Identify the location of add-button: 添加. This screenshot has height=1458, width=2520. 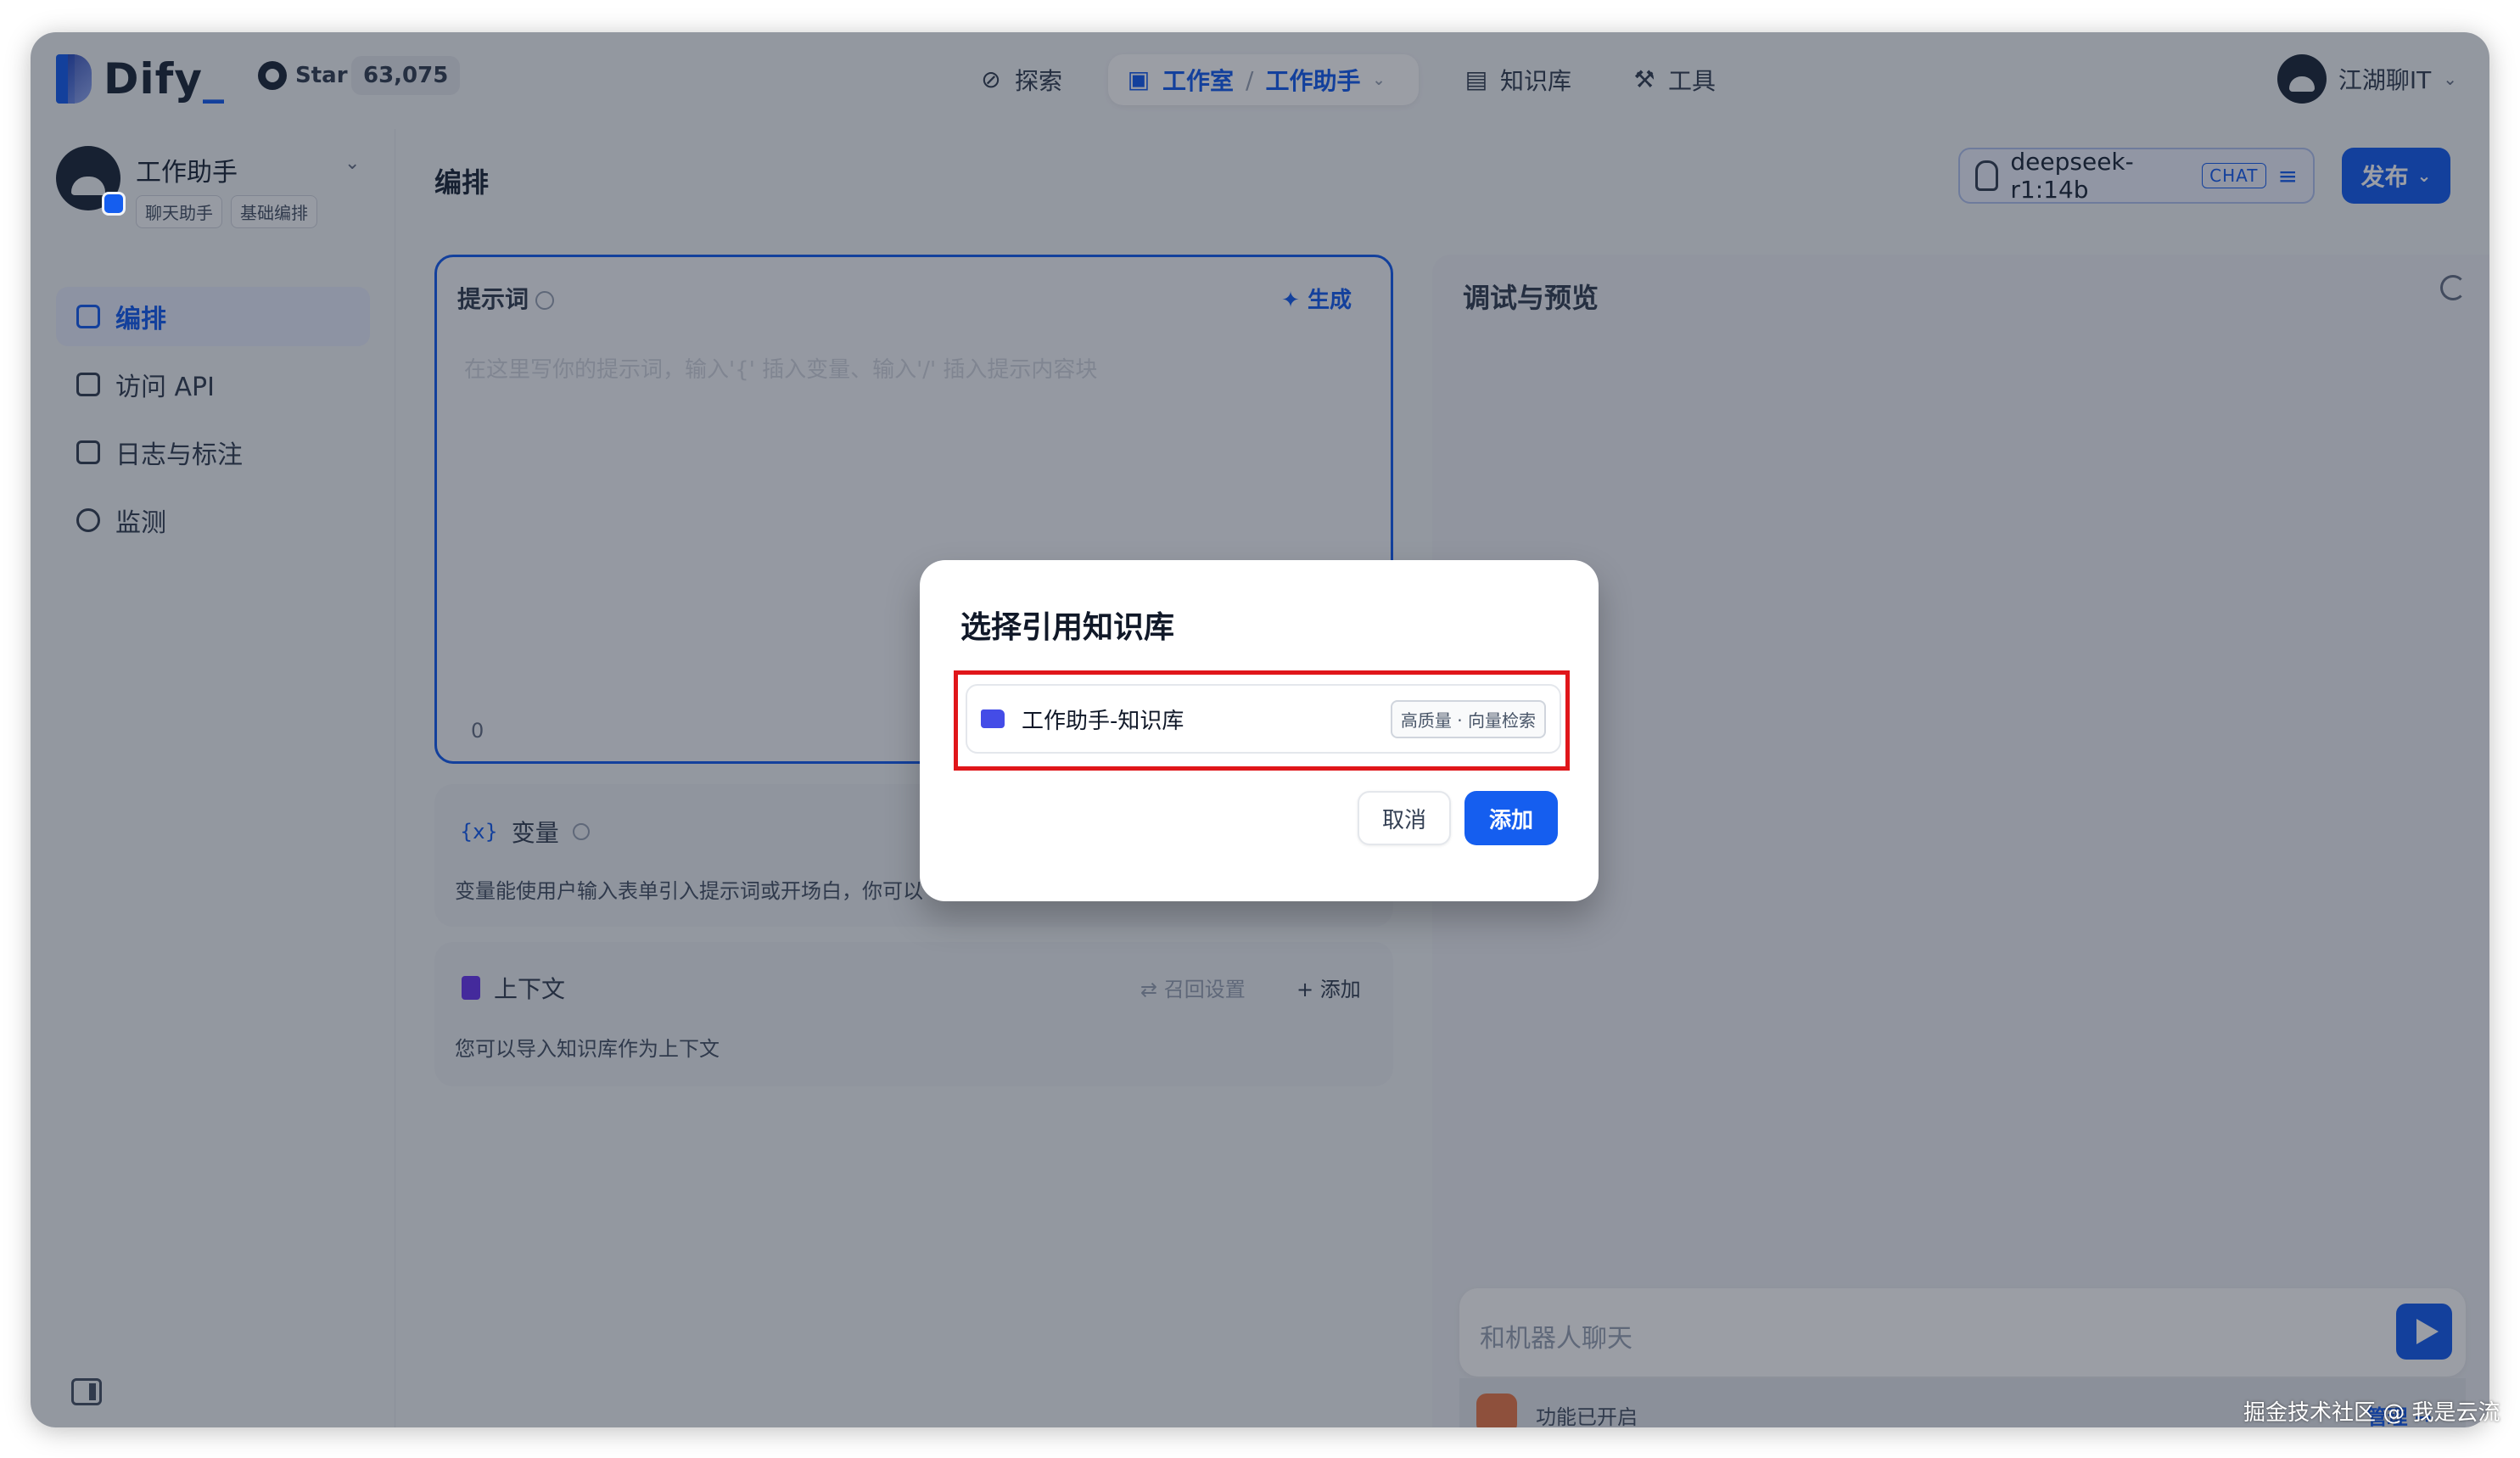
(1511, 818).